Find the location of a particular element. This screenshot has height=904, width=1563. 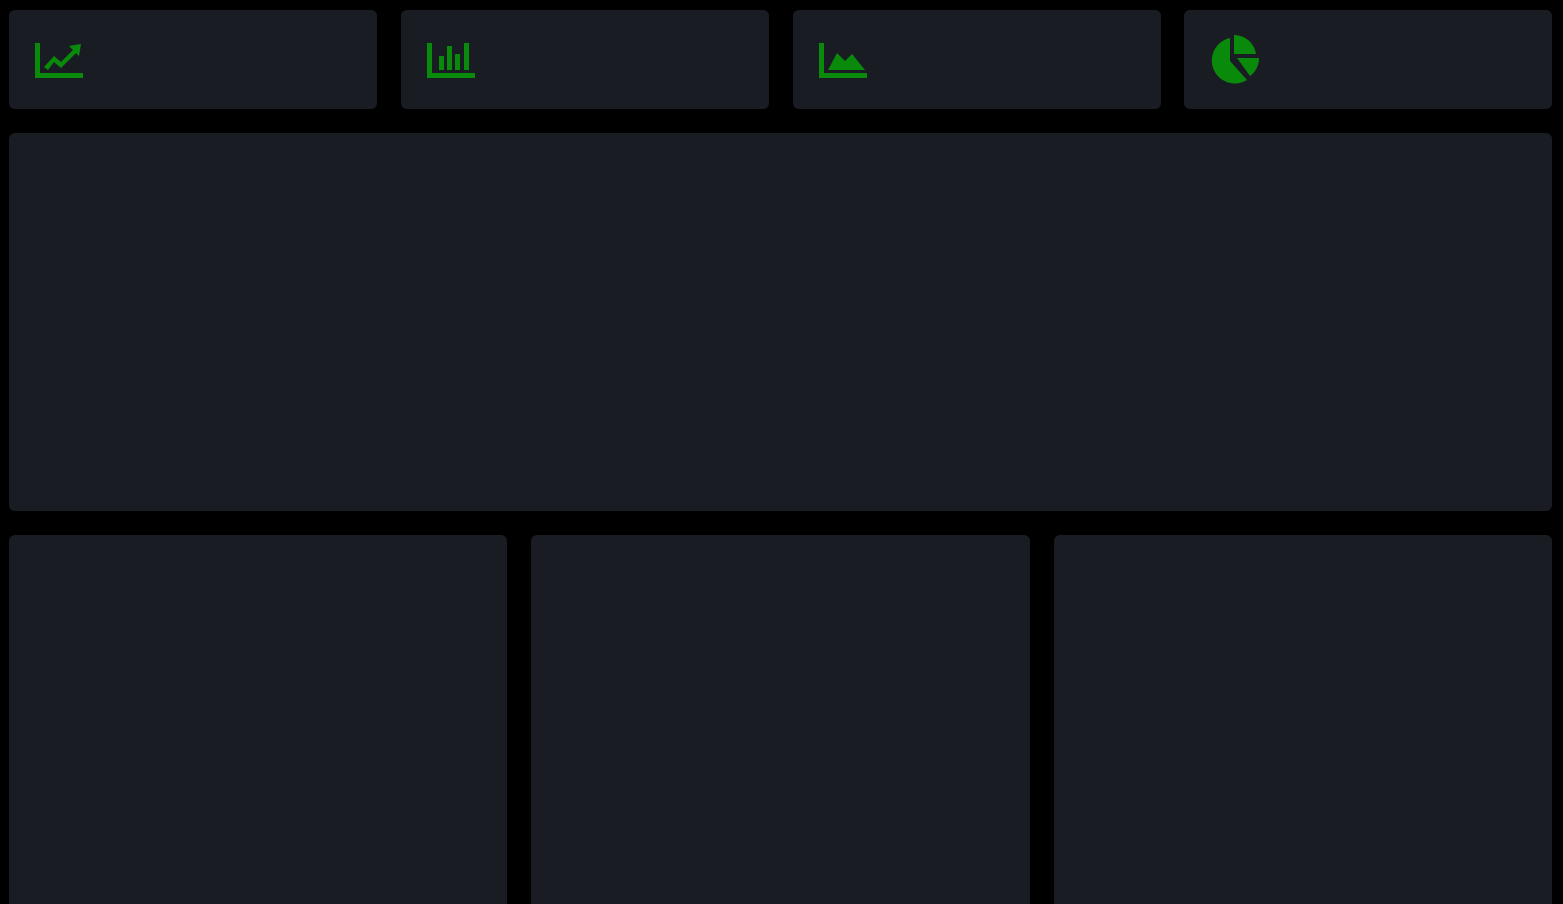

pie-chart-icon is located at coordinates (1234, 60).